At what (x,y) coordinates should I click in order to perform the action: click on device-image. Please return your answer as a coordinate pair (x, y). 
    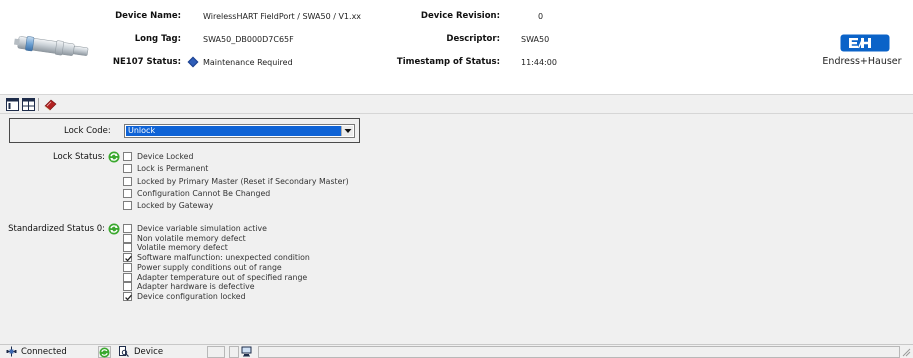
    Looking at the image, I should click on (51, 46).